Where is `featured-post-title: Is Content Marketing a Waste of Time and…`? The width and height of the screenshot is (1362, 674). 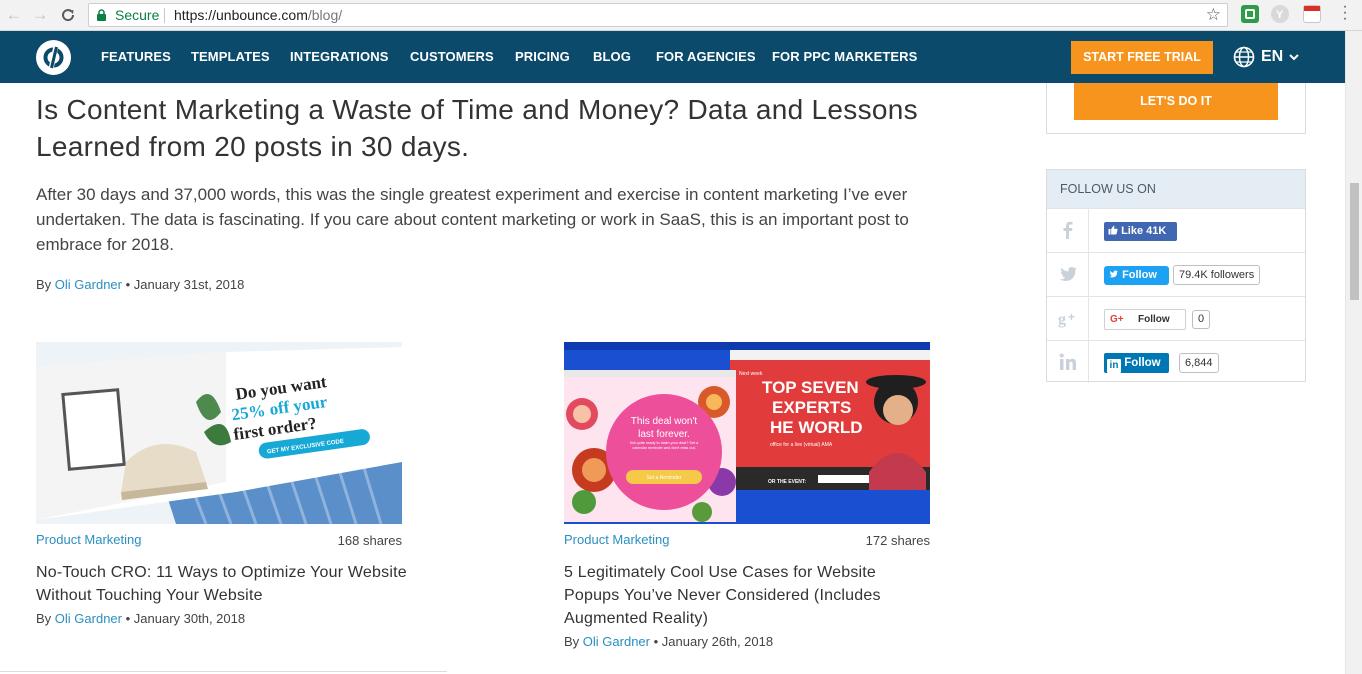 featured-post-title: Is Content Marketing a Waste of Time and… is located at coordinates (486, 128).